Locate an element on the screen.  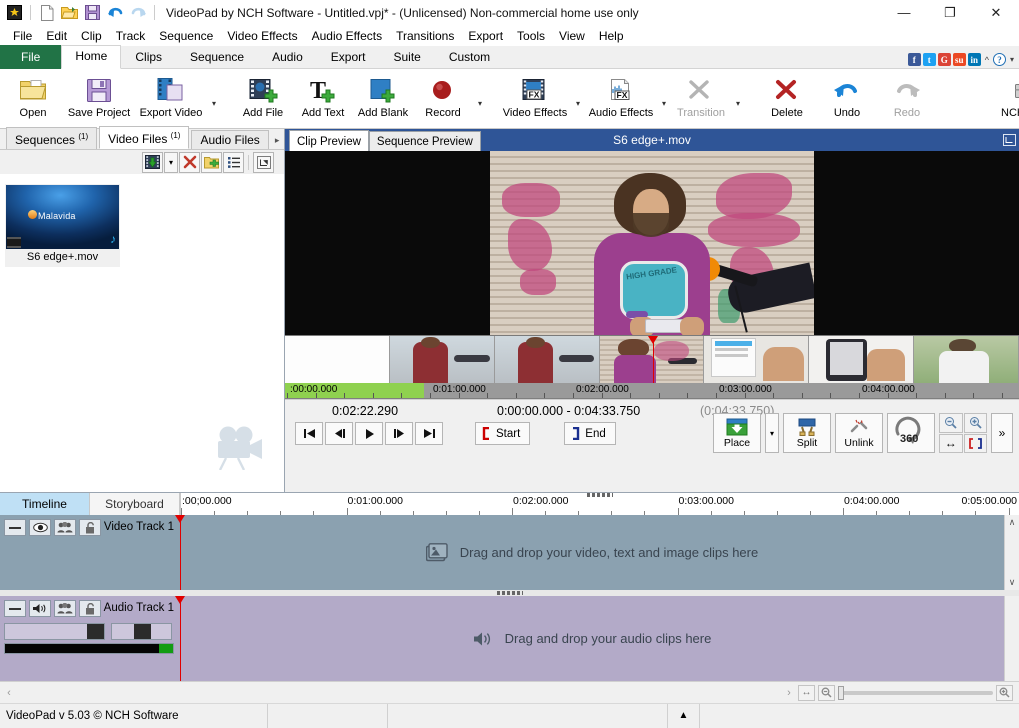
record-dropdown-caret: ▾ is located at coordinates (480, 98).